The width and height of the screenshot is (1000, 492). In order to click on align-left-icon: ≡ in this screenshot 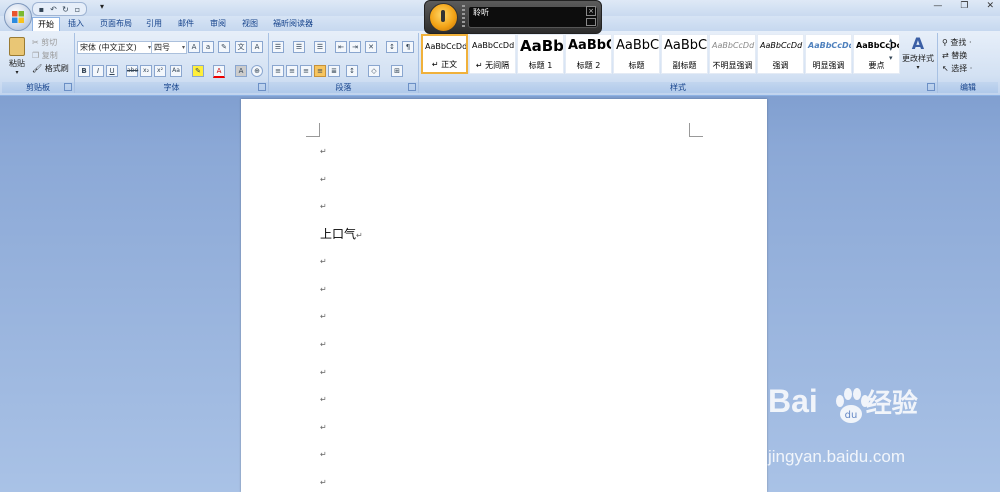, I will do `click(278, 71)`.